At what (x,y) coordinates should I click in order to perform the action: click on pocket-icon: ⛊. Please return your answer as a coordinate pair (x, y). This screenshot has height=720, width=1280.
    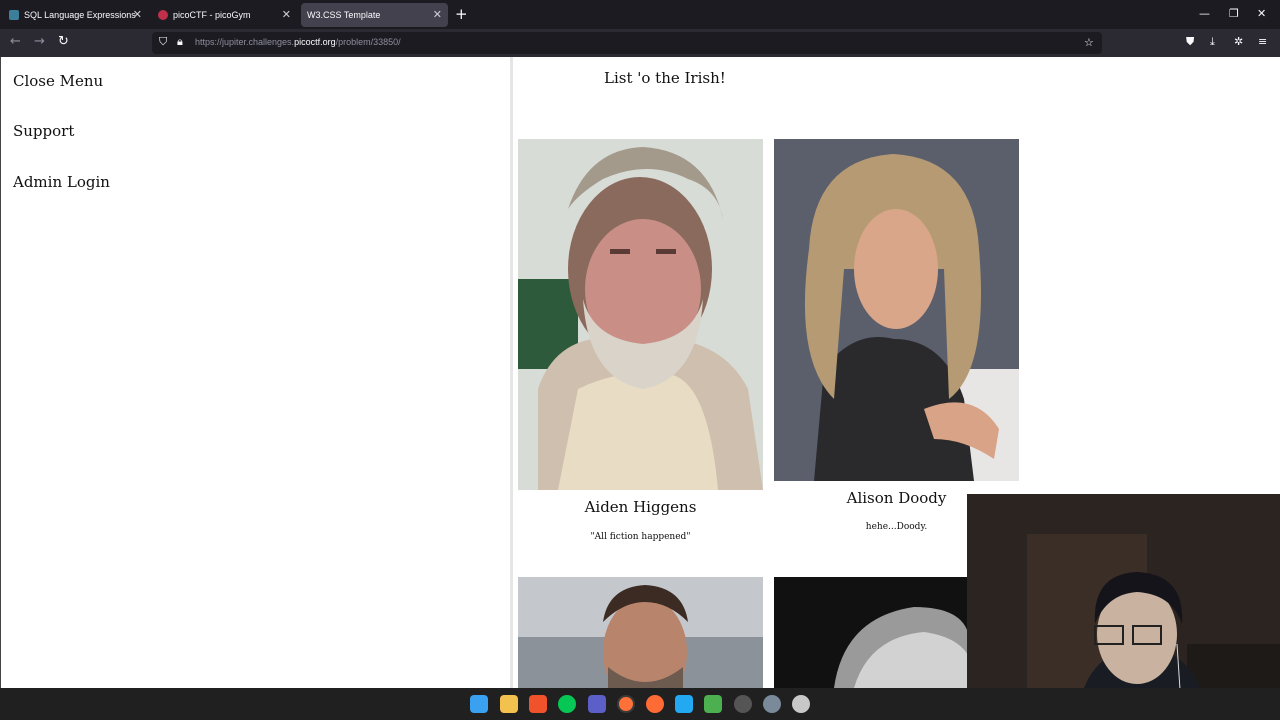
    Looking at the image, I should click on (1190, 42).